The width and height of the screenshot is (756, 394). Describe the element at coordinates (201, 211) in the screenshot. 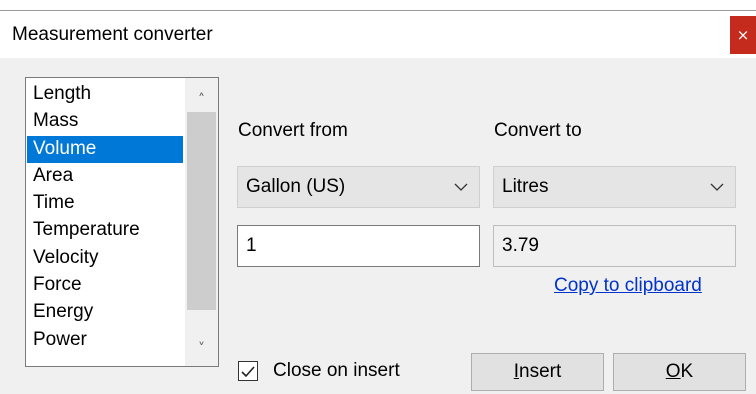

I see `scroll-thumb` at that location.